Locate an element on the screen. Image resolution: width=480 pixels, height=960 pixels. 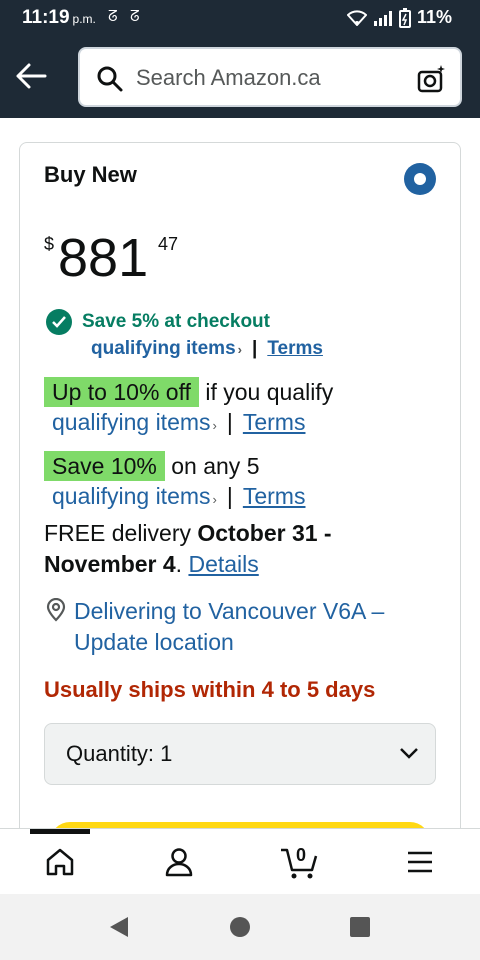
search-bar is located at coordinates (270, 77).